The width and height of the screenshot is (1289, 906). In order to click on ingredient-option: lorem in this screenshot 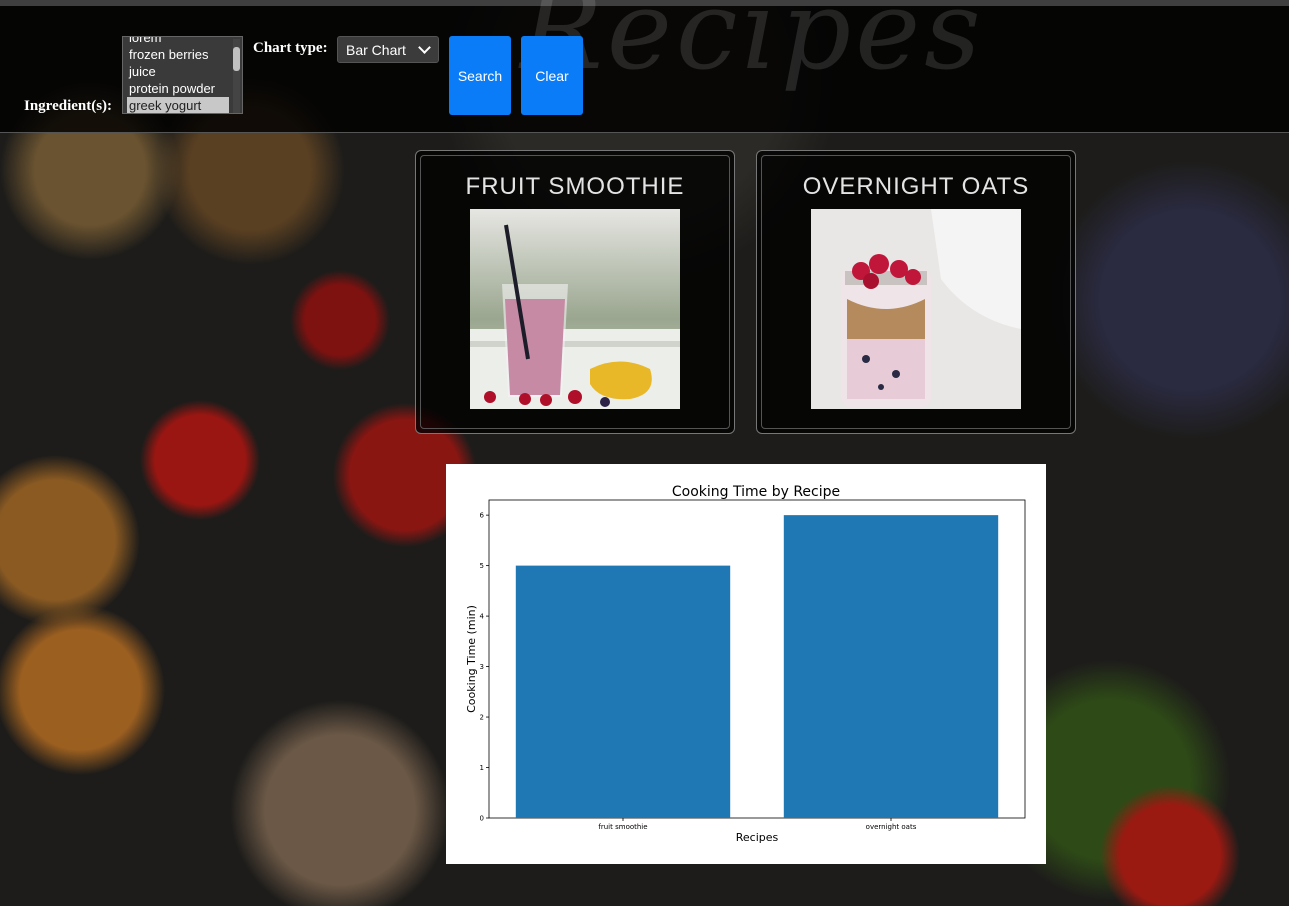, I will do `click(178, 41)`.